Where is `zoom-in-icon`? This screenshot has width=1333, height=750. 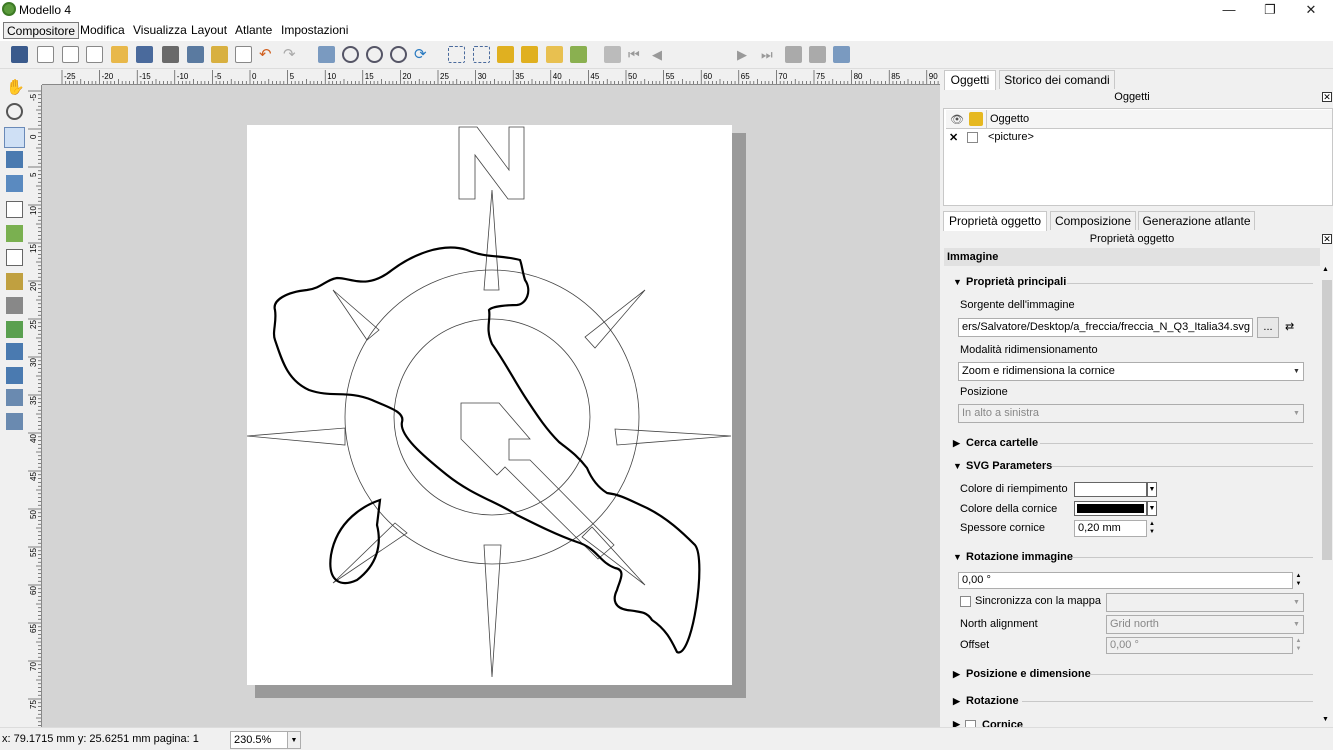
zoom-in-icon is located at coordinates (374, 54).